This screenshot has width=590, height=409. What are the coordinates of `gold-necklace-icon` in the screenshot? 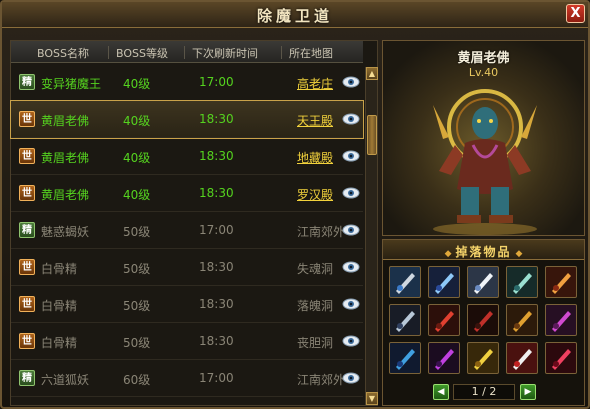 It's located at (522, 320).